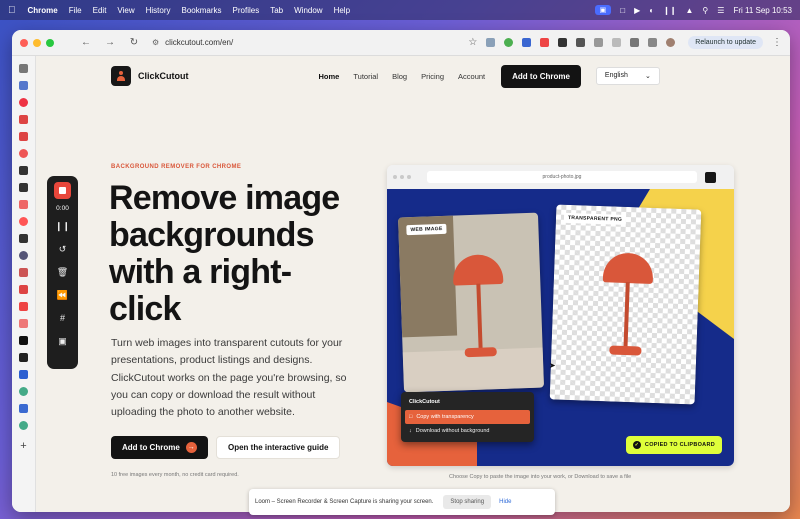  What do you see at coordinates (62, 190) in the screenshot?
I see `stop-recording-button` at bounding box center [62, 190].